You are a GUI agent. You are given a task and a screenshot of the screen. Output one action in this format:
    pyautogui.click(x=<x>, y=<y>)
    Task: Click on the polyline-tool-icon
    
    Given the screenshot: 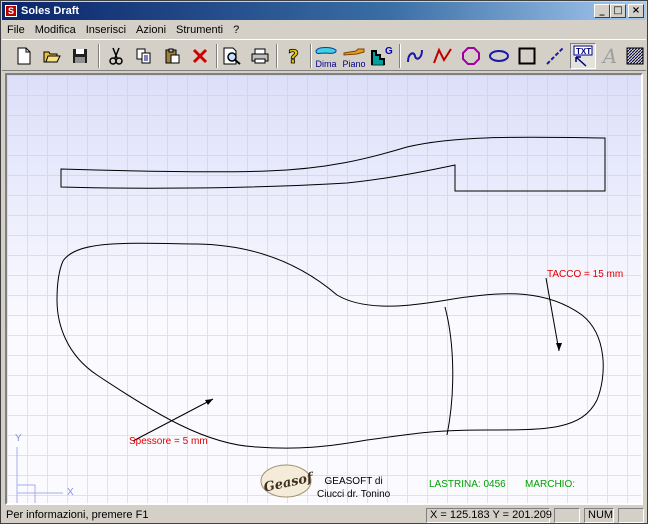 What is the action you would take?
    pyautogui.click(x=442, y=55)
    